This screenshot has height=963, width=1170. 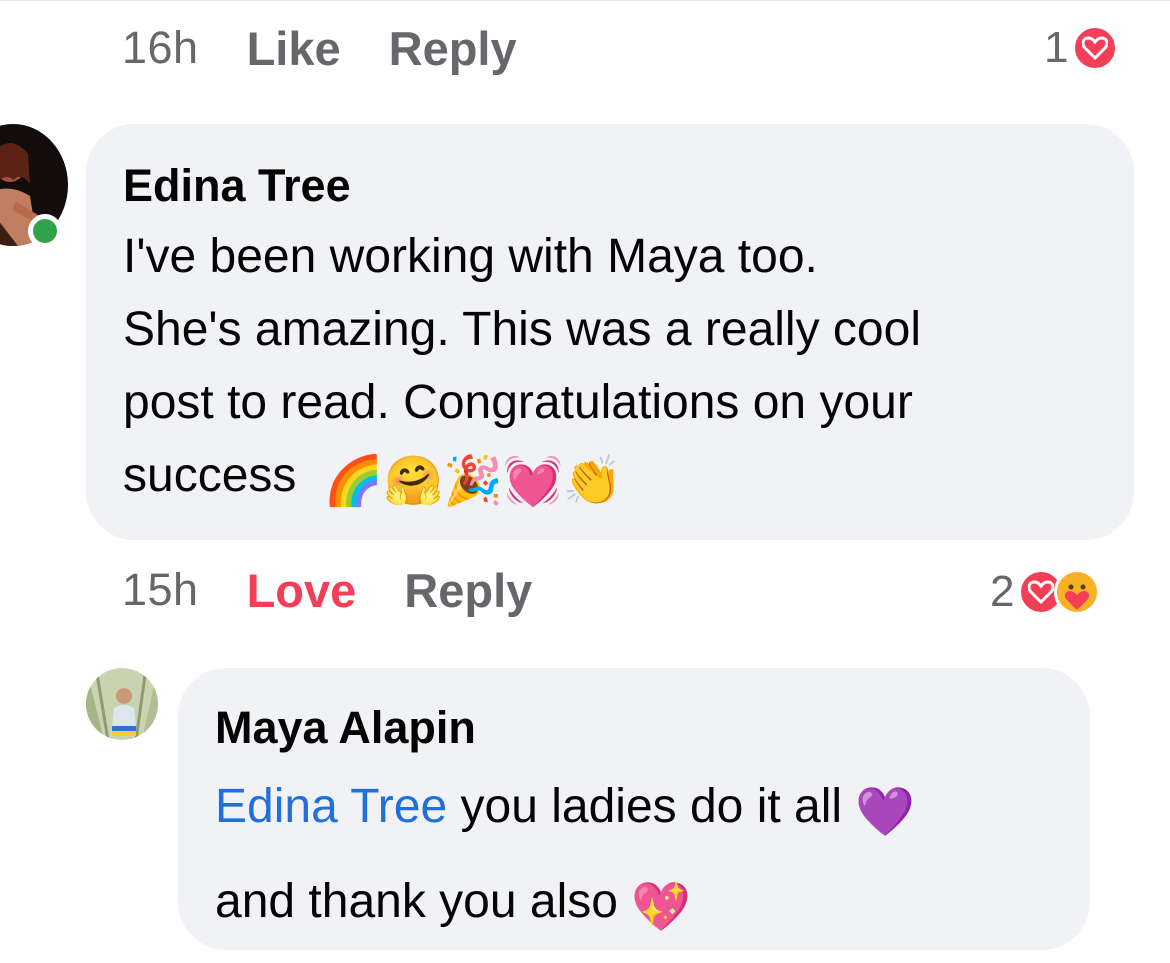 I want to click on hugging-face-emoji: 🤗, so click(x=413, y=481).